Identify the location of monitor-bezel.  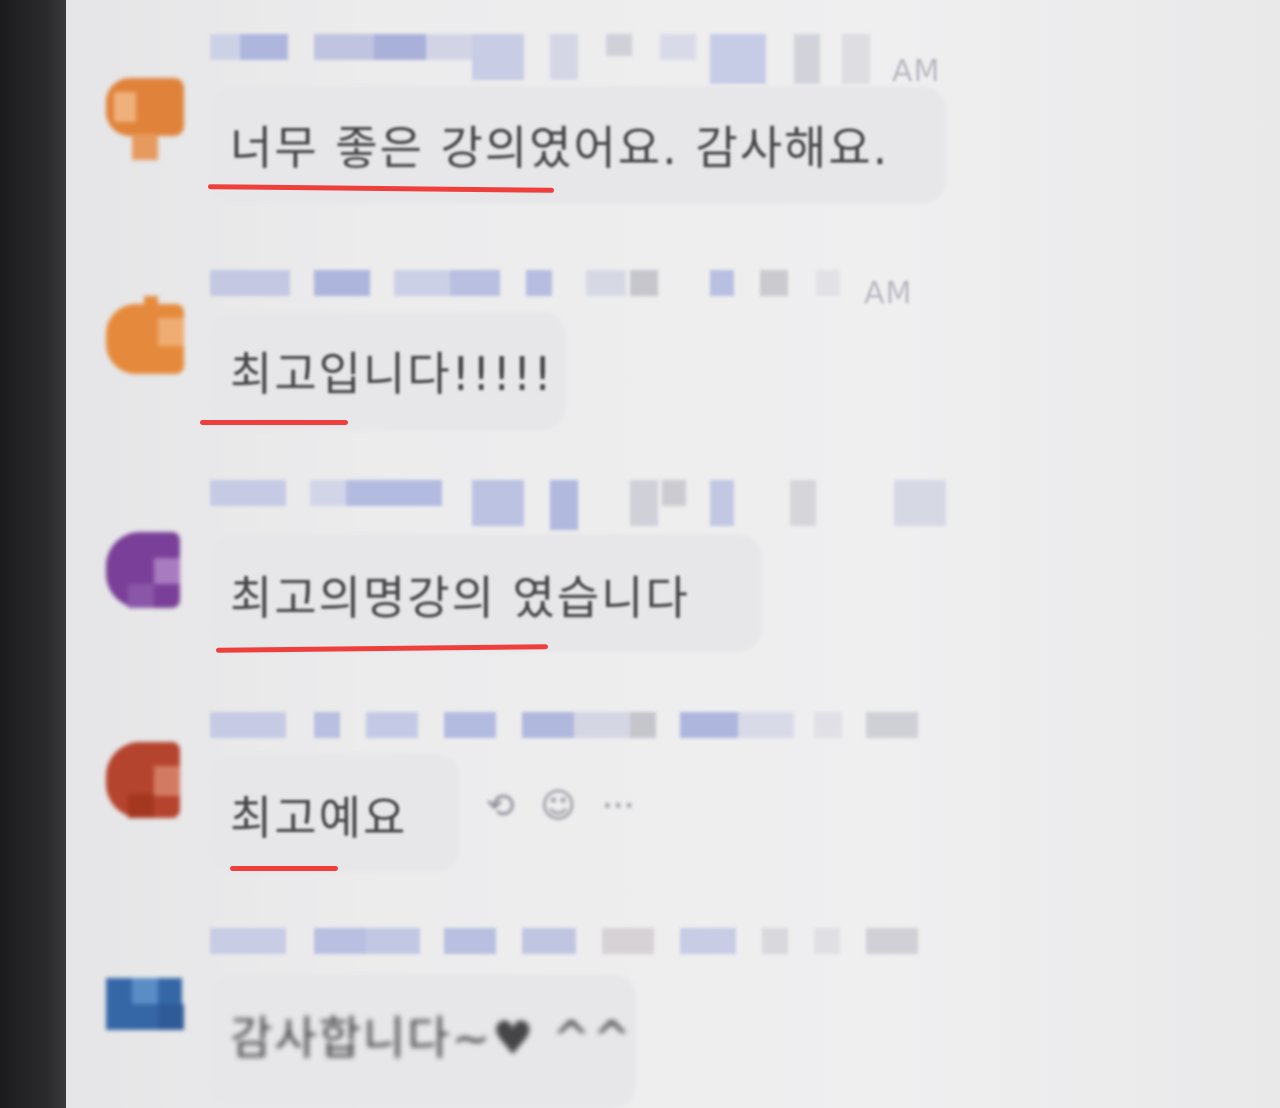
(33, 554).